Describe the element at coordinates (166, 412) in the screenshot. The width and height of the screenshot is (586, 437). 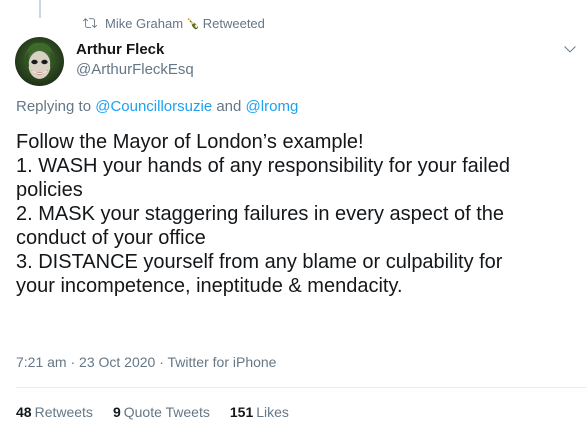
I see `quote-tweets-label: Quote Tweets` at that location.